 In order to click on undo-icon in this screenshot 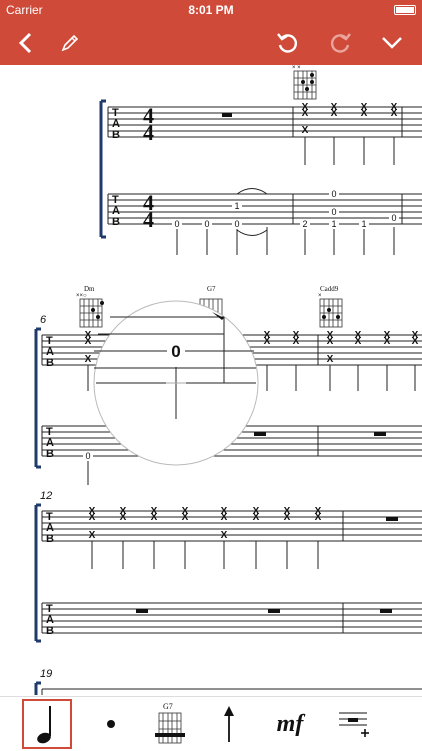, I will do `click(287, 42)`.